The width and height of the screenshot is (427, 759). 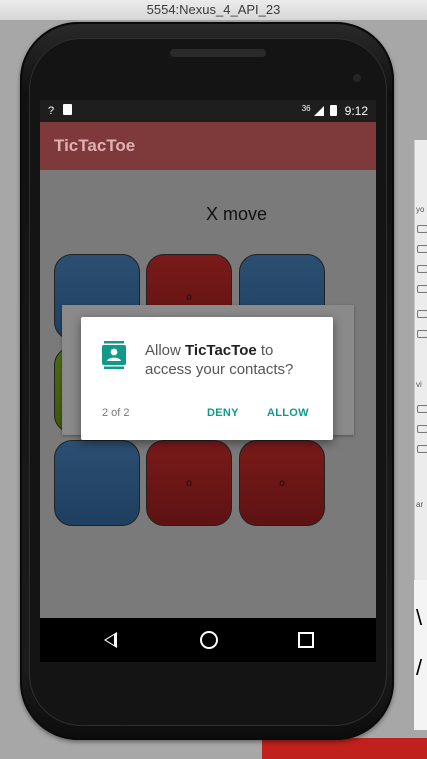 I want to click on signal-unknown-indicator: ?, so click(x=51, y=111).